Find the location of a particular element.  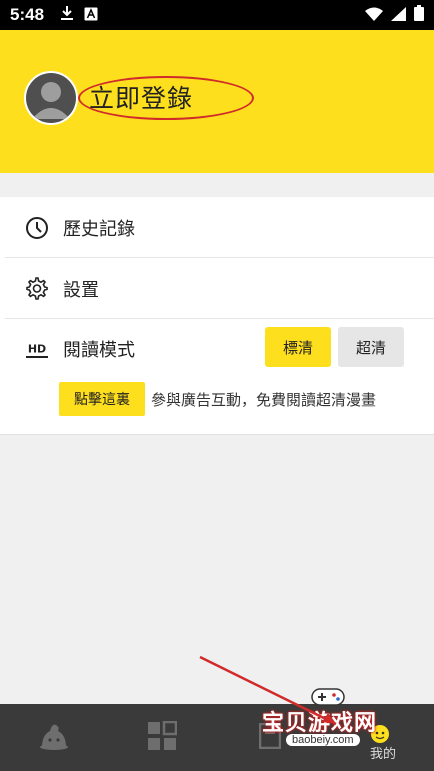

ad-click-button: 點擊這裏 is located at coordinates (102, 399).